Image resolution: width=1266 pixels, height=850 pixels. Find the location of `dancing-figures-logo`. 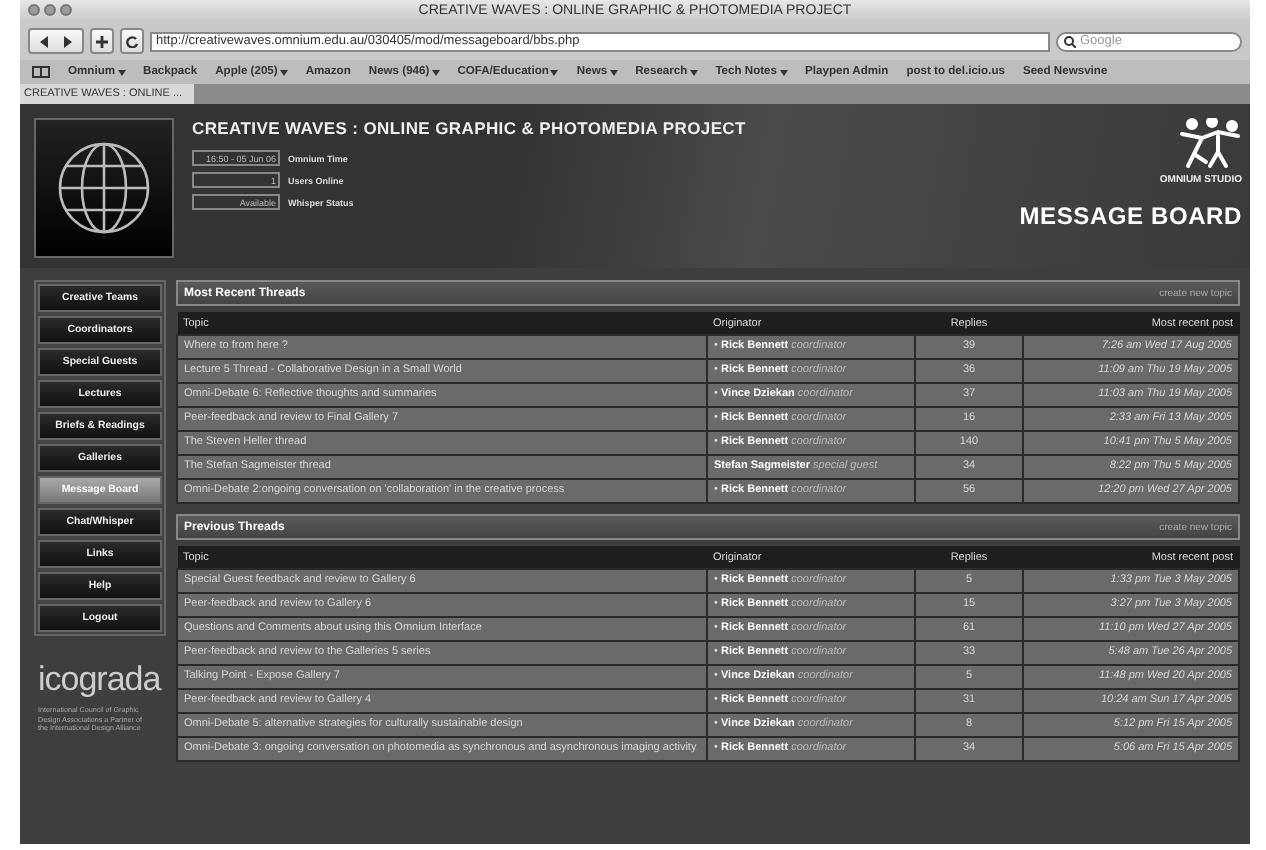

dancing-figures-logo is located at coordinates (1210, 144).